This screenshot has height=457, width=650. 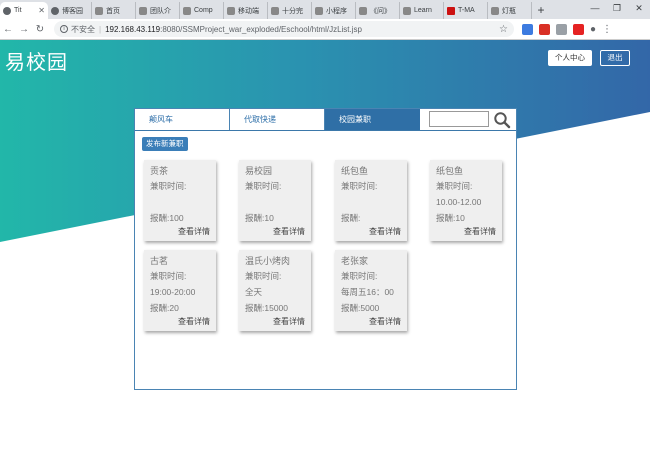 I want to click on job-pay: 报酬:15000, so click(x=266, y=308).